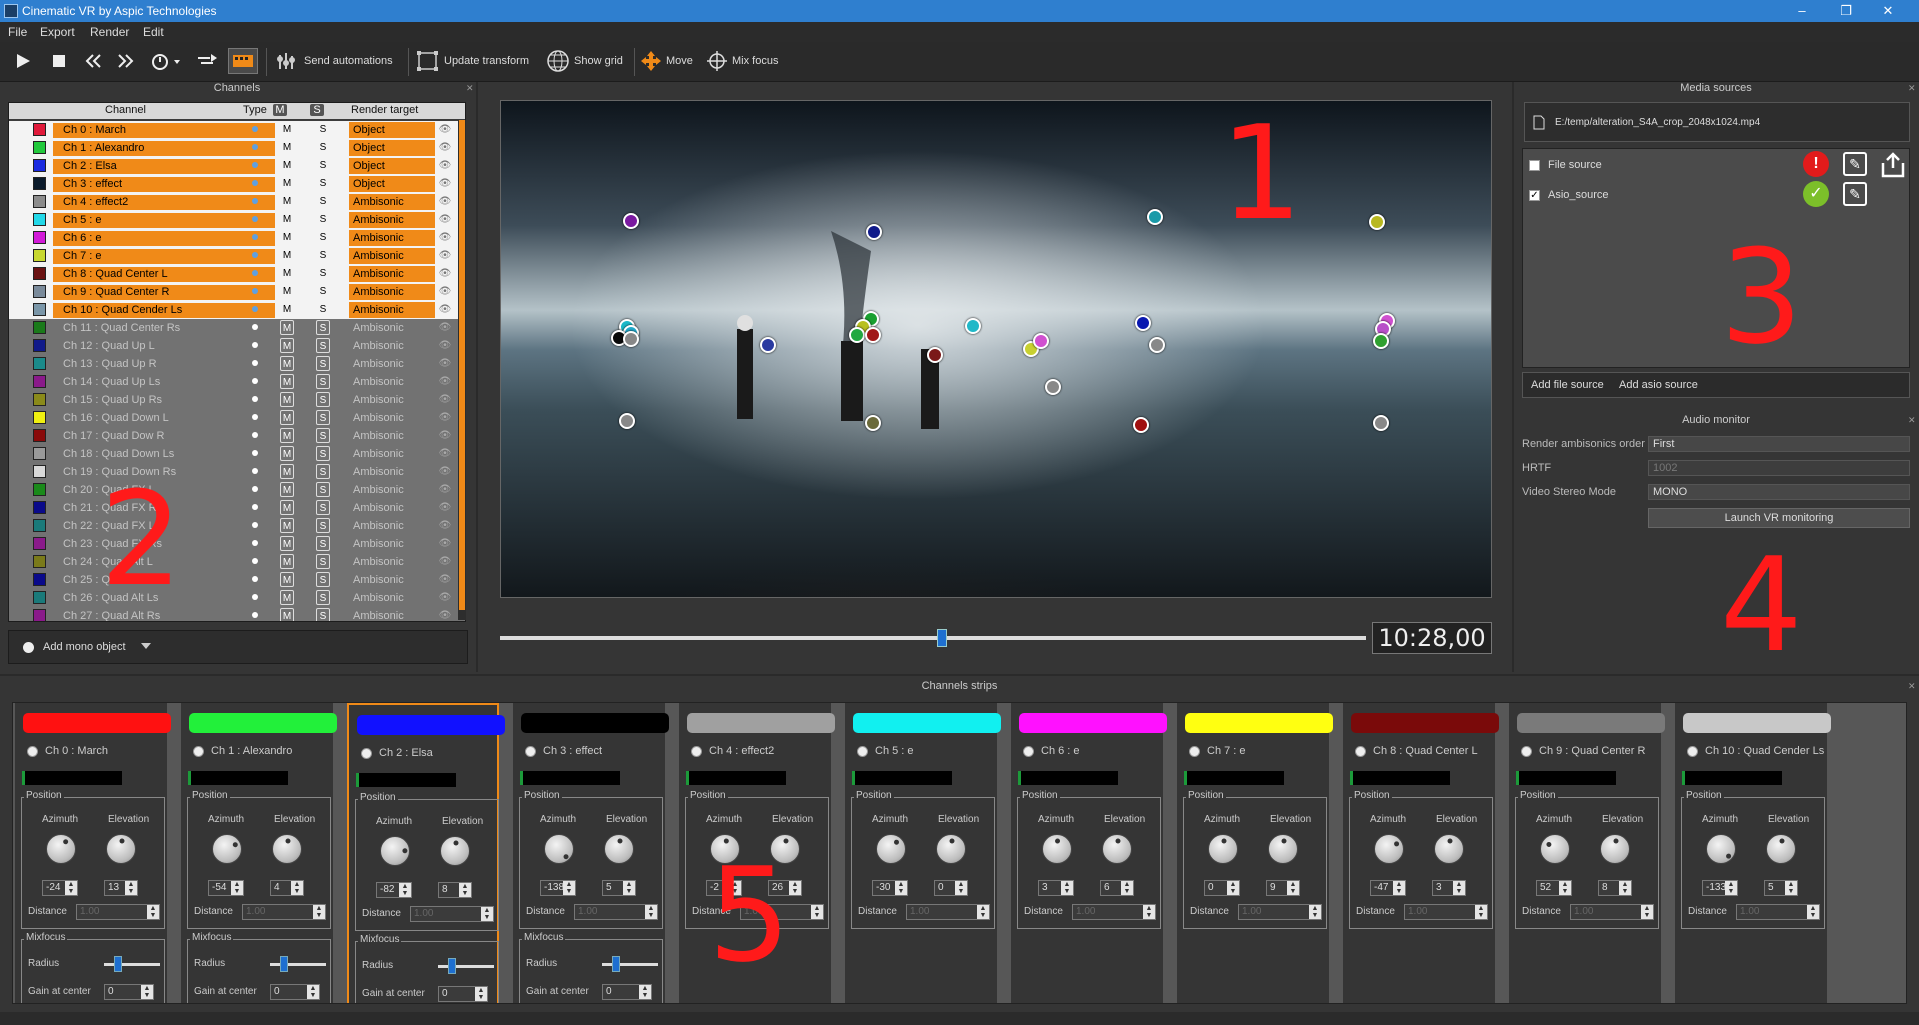 The width and height of the screenshot is (1919, 1025). I want to click on channel-row: Ch 16 : Quad Down L M S Ambisonic 👁, so click(237, 418).